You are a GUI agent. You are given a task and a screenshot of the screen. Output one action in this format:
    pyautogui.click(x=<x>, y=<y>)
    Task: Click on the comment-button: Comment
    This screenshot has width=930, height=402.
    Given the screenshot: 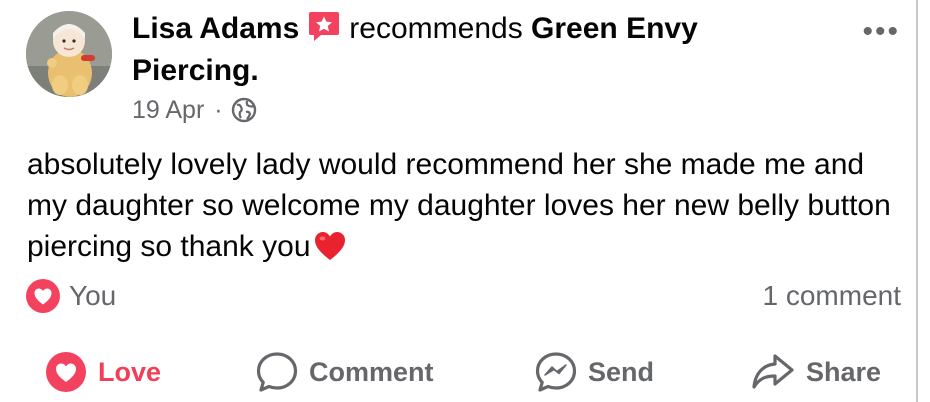 What is the action you would take?
    pyautogui.click(x=344, y=372)
    